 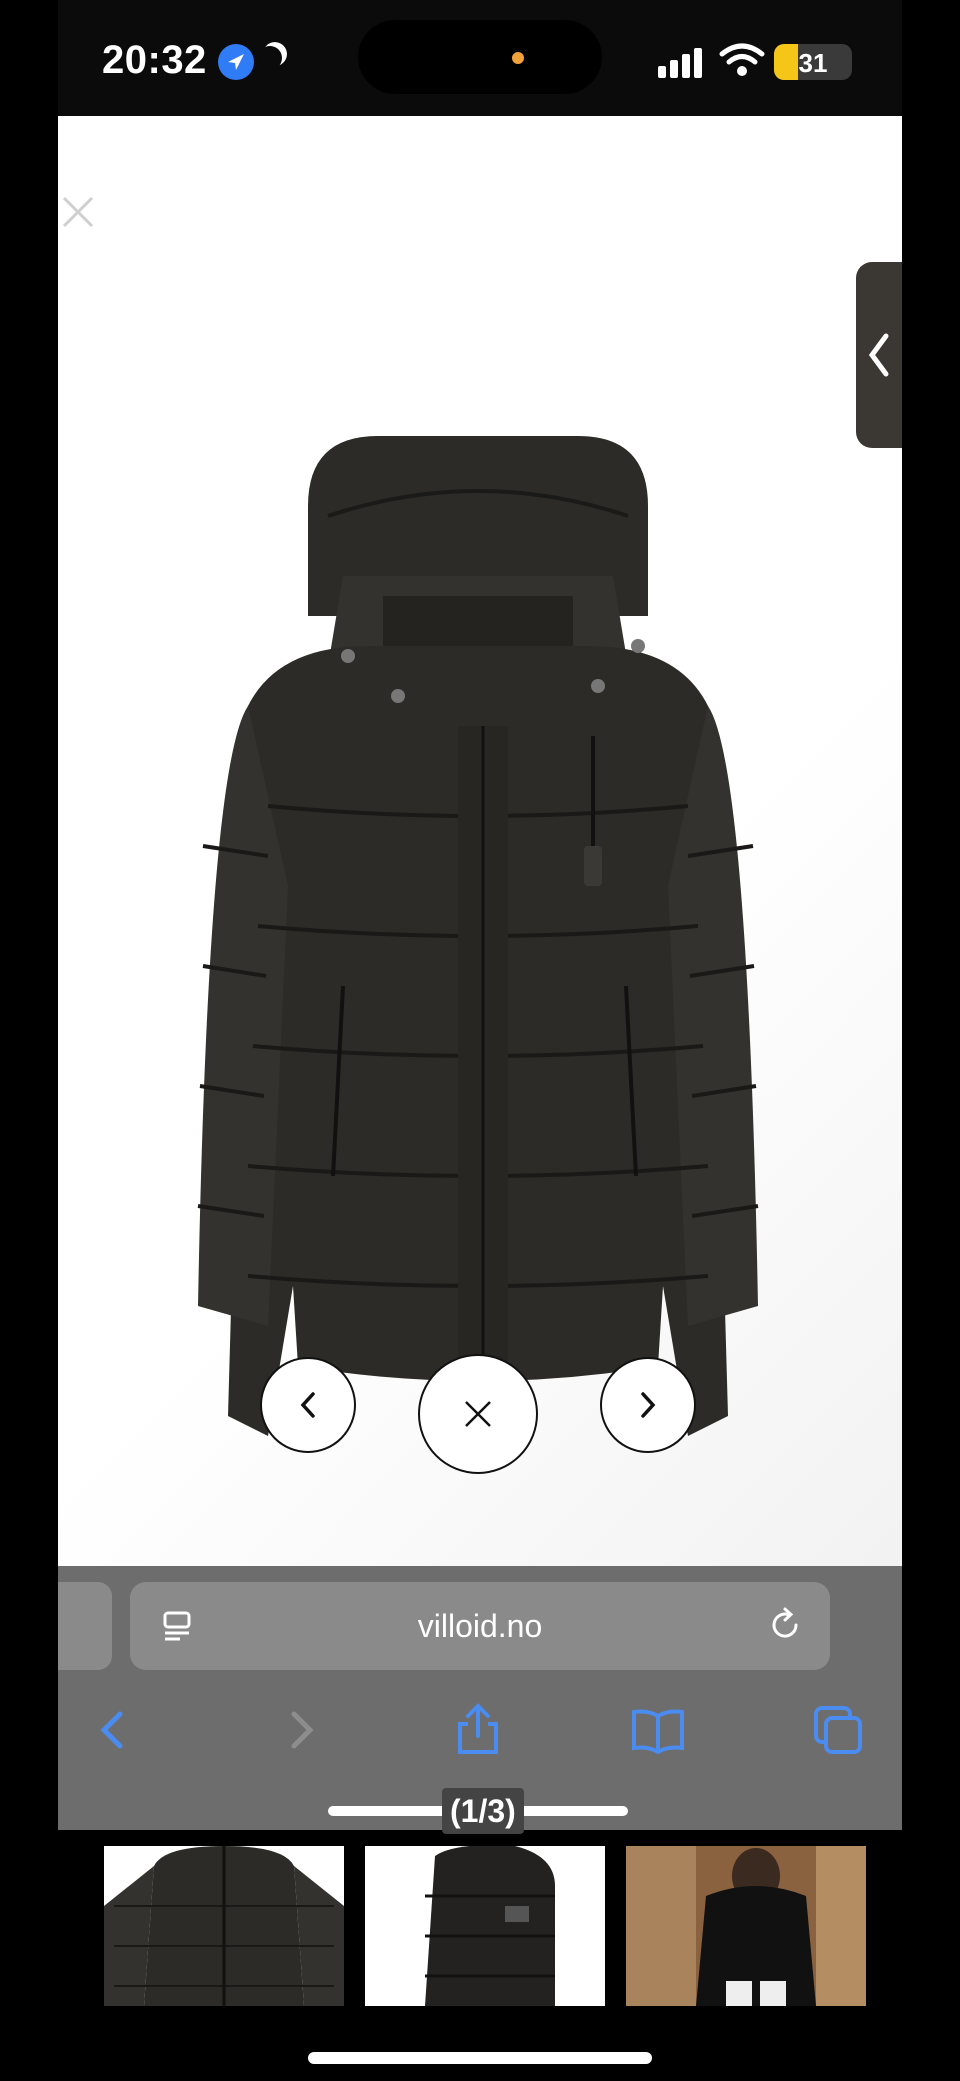 What do you see at coordinates (483, 1811) in the screenshot?
I see `gallery-counter: (1/3)` at bounding box center [483, 1811].